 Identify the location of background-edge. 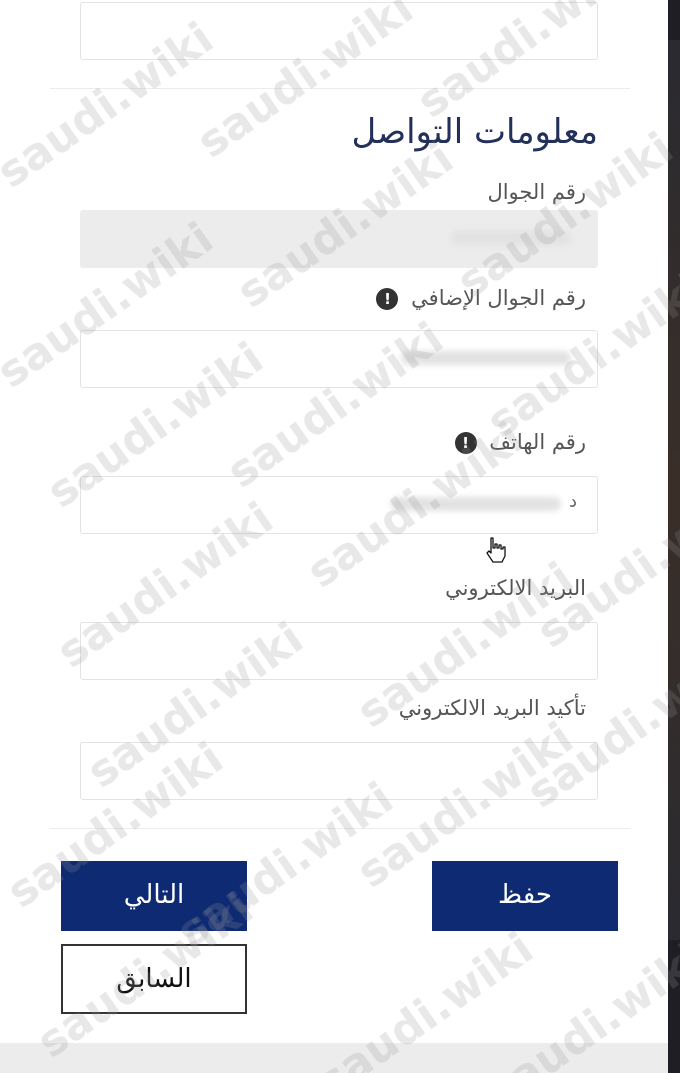
(674, 536).